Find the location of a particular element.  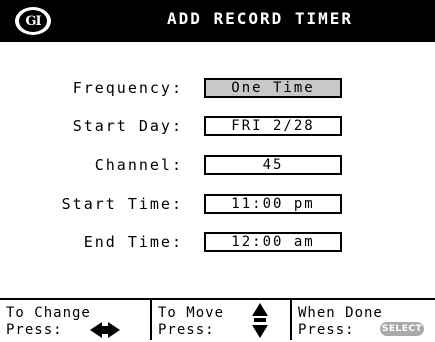

left-right-arrows-icon is located at coordinates (105, 330).